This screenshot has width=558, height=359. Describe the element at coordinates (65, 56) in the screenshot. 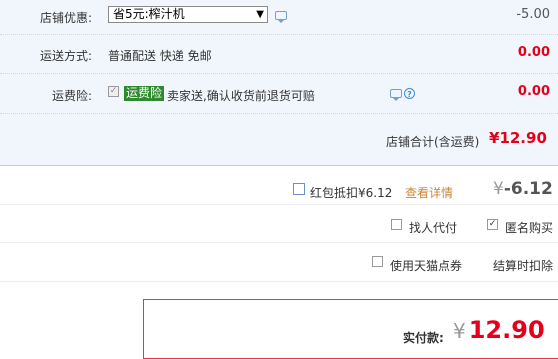

I see `shipping-label: 运送方式:` at that location.